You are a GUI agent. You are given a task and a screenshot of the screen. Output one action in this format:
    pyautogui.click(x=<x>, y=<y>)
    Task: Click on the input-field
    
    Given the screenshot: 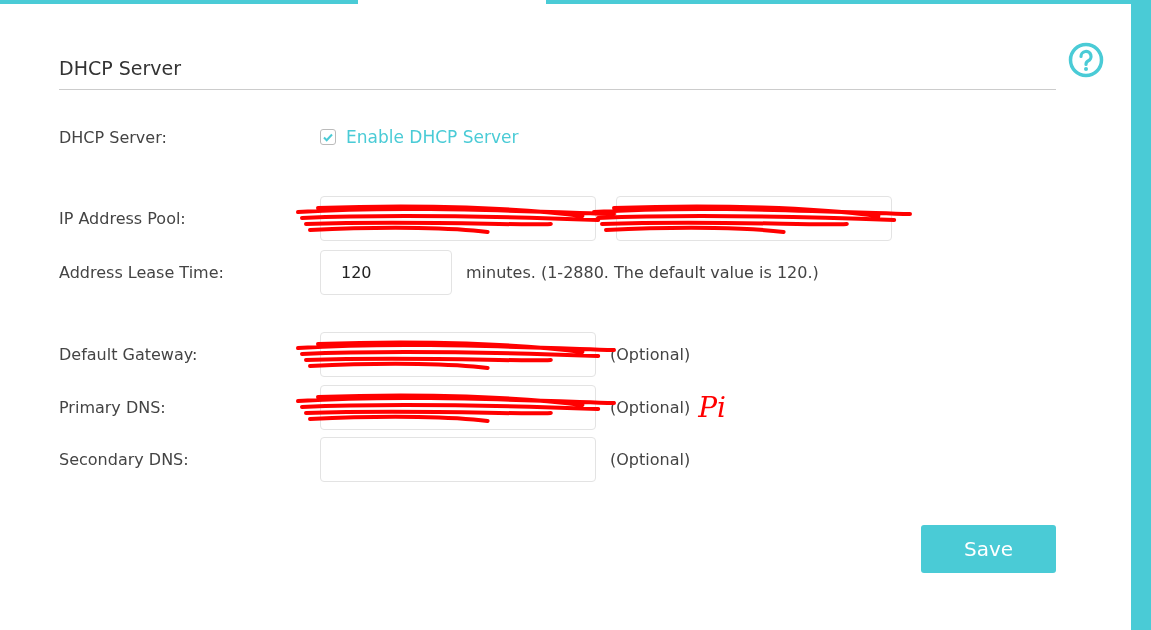 What is the action you would take?
    pyautogui.click(x=458, y=459)
    